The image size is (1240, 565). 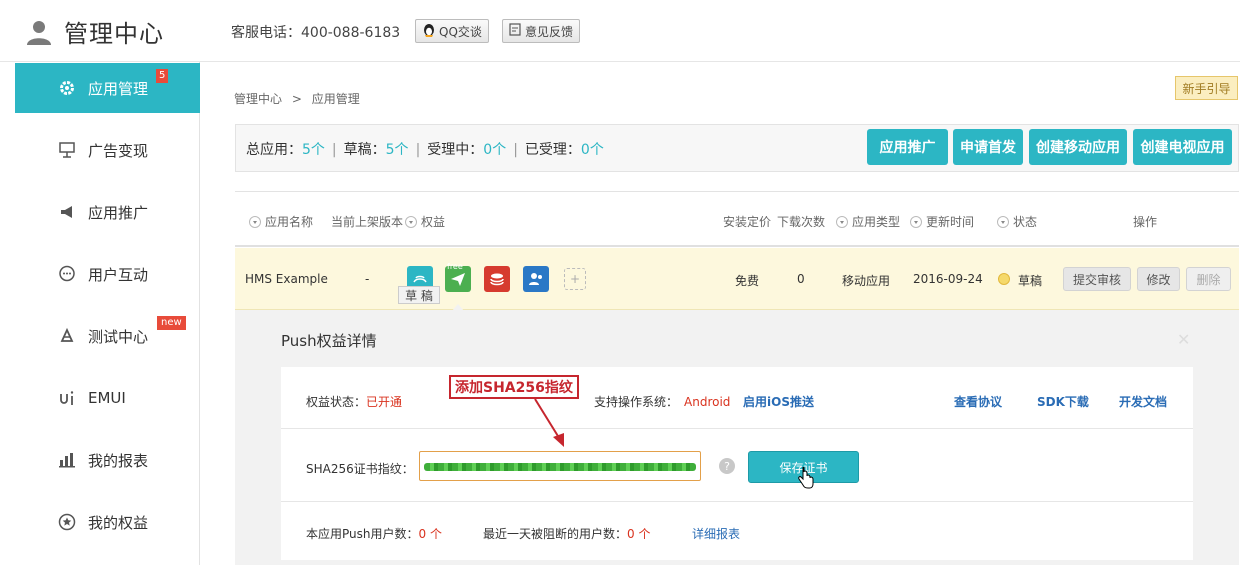 I want to click on stat-draft-label: 草稿：, so click(x=364, y=150).